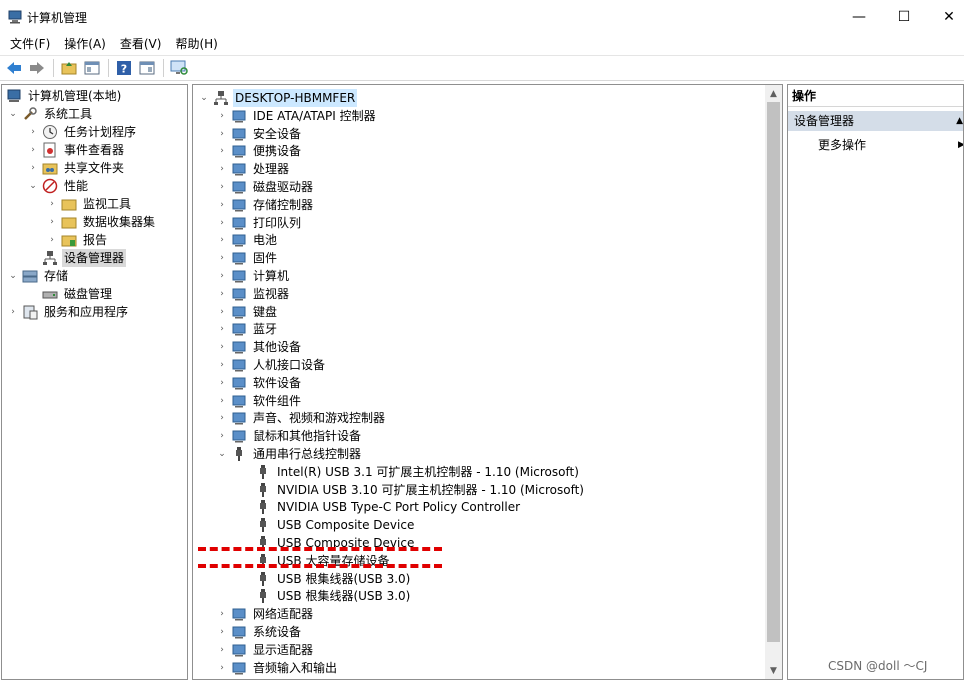 Image resolution: width=964 pixels, height=680 pixels. Describe the element at coordinates (248, 258) in the screenshot. I see `device-category-item: › 固件` at that location.